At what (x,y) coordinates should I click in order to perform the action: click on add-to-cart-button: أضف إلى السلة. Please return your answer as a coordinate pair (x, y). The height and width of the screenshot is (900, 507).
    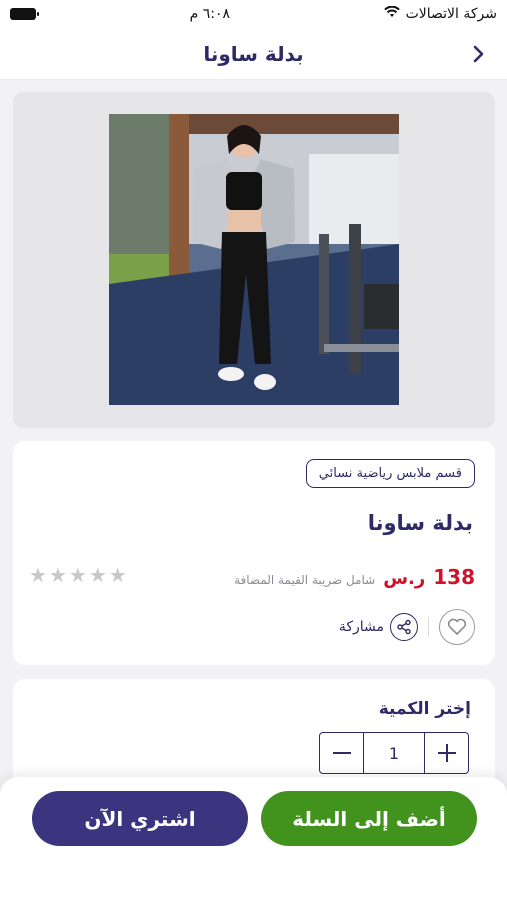
    Looking at the image, I should click on (369, 818).